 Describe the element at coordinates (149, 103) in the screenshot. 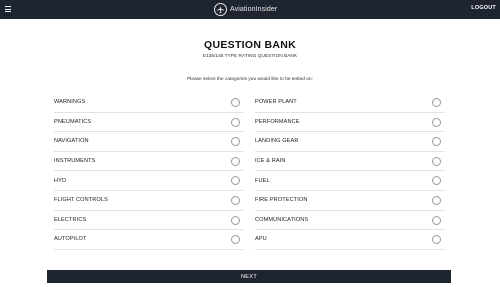

I see `category-row-warnings: WARNINGS` at that location.